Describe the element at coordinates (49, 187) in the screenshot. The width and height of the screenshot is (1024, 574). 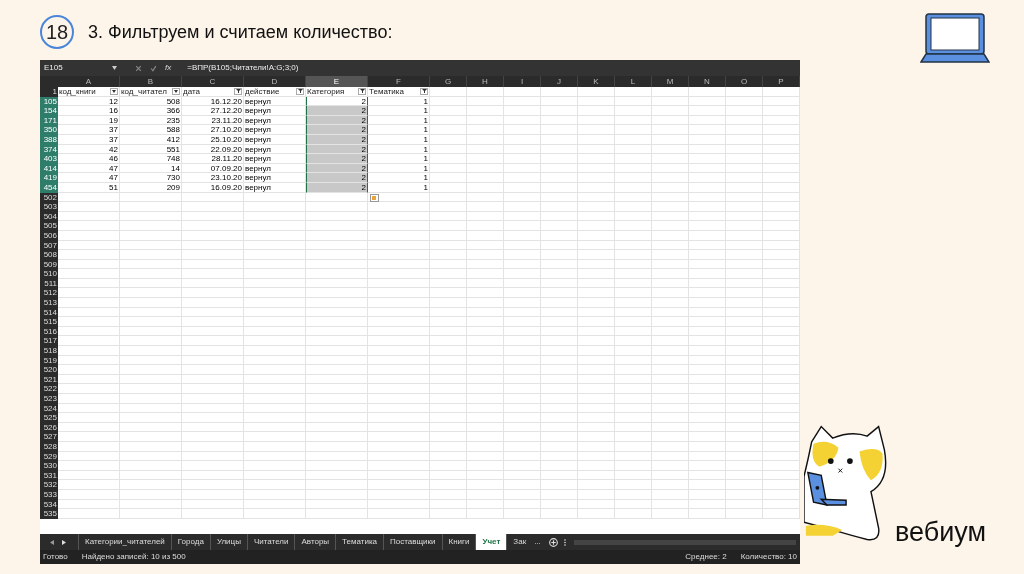
I see `row-number: 454` at that location.